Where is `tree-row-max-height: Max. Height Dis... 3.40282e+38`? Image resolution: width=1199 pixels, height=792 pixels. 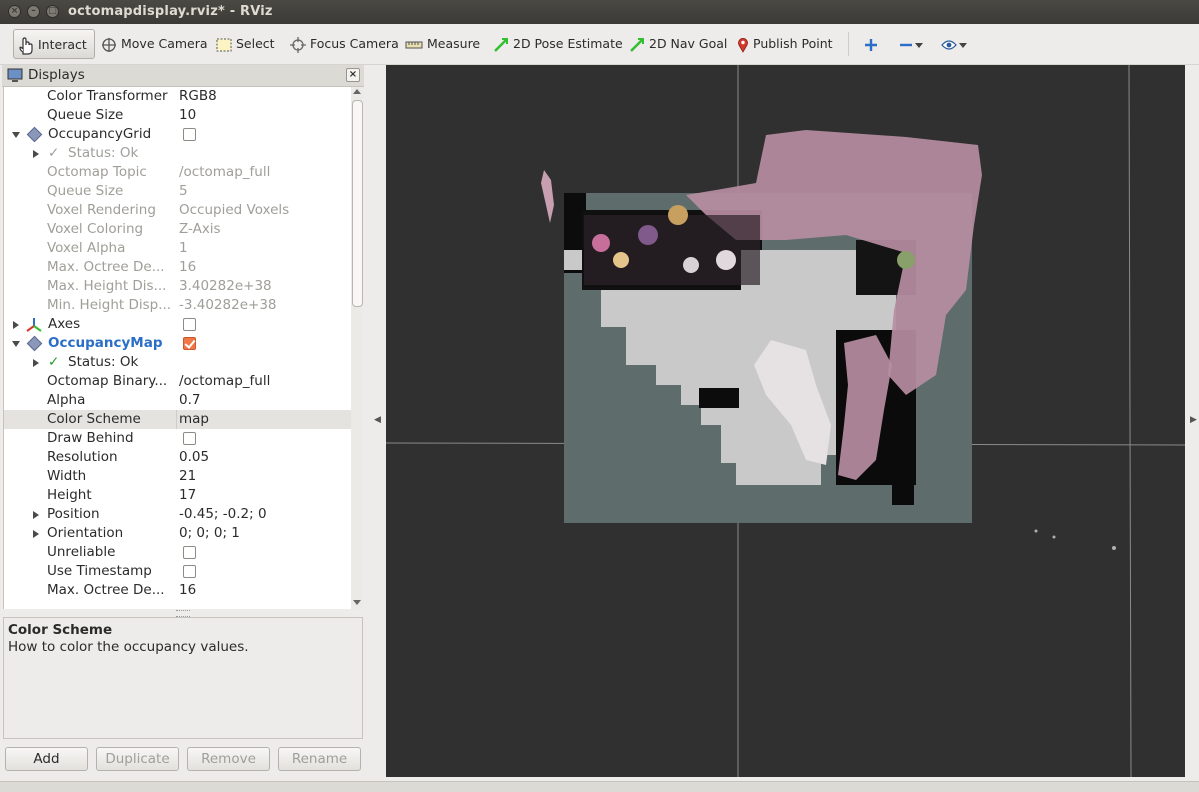 tree-row-max-height: Max. Height Dis... 3.40282e+38 is located at coordinates (177, 286).